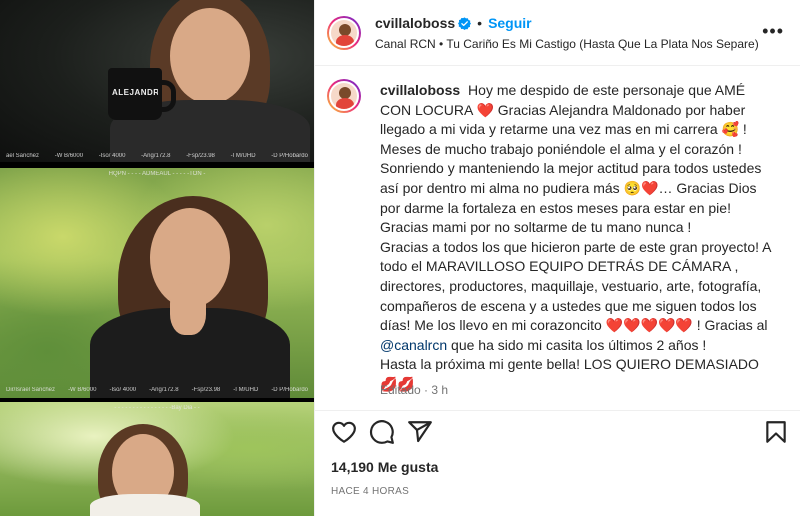  What do you see at coordinates (557, 463) in the screenshot?
I see `post-actions: 14,190 Me gusta HACE 4 HORAS` at bounding box center [557, 463].